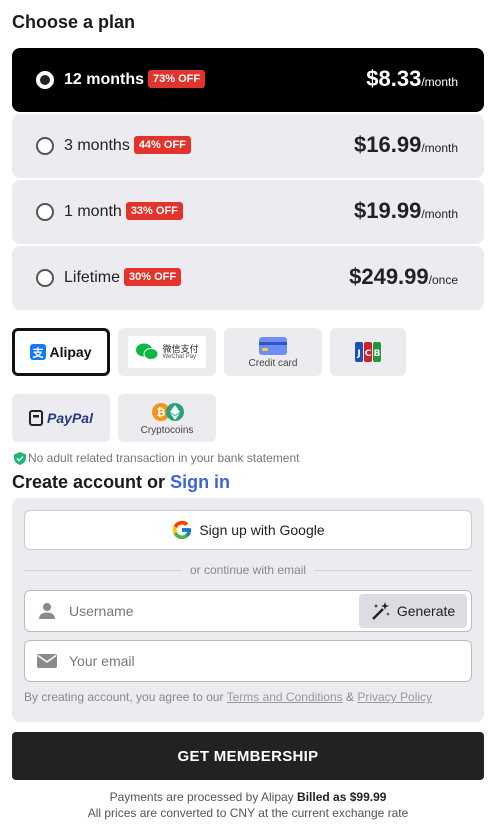 Image resolution: width=501 pixels, height=838 pixels. What do you see at coordinates (135, 79) in the screenshot?
I see `plan-name: 12 months 73% OFF` at bounding box center [135, 79].